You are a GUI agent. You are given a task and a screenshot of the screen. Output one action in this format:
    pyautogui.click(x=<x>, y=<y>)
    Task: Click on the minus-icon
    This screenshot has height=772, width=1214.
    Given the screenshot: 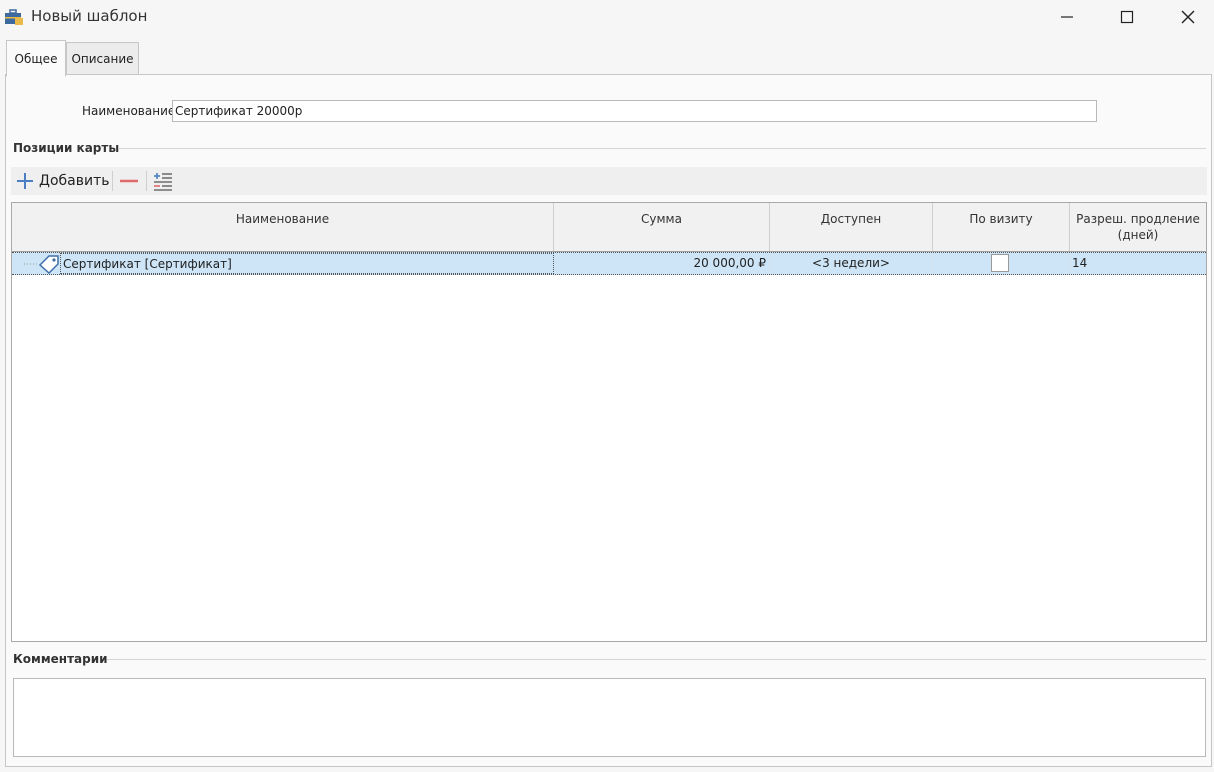 What is the action you would take?
    pyautogui.click(x=129, y=181)
    